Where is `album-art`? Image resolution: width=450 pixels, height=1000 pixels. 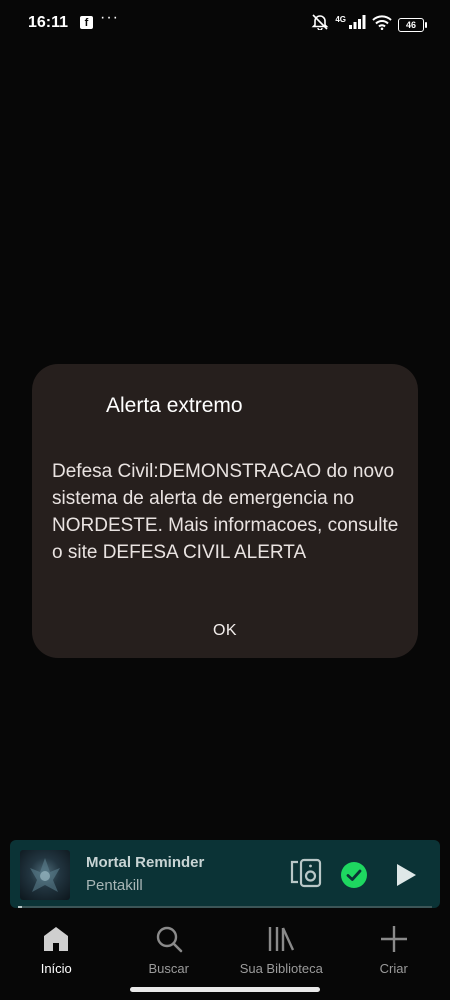 album-art is located at coordinates (45, 875).